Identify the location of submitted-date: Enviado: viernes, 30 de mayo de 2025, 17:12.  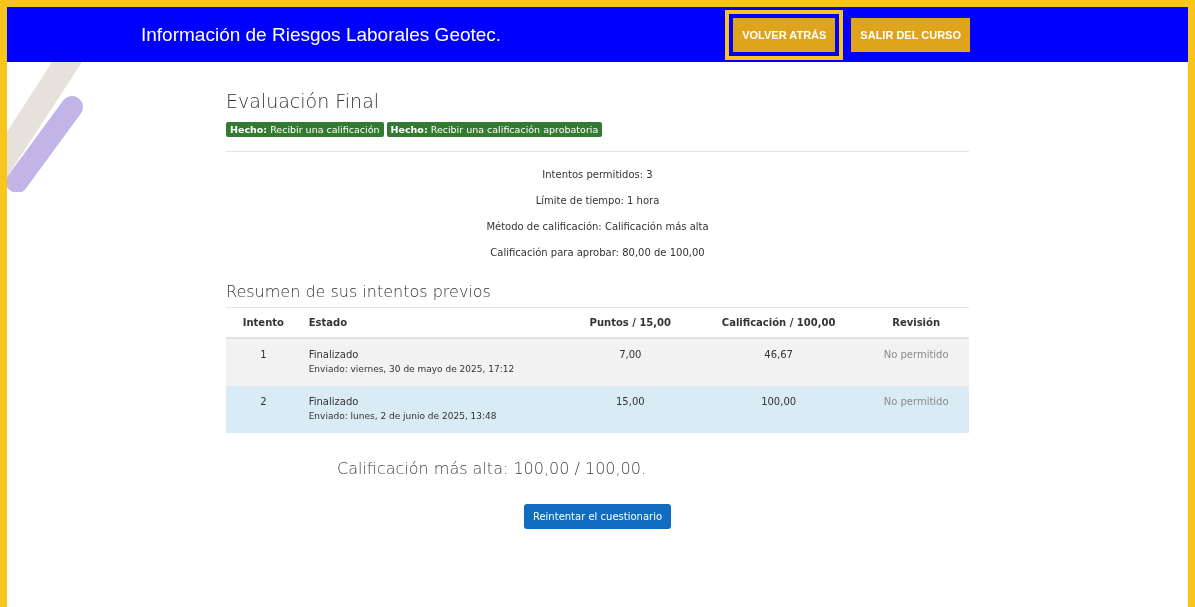
(412, 369).